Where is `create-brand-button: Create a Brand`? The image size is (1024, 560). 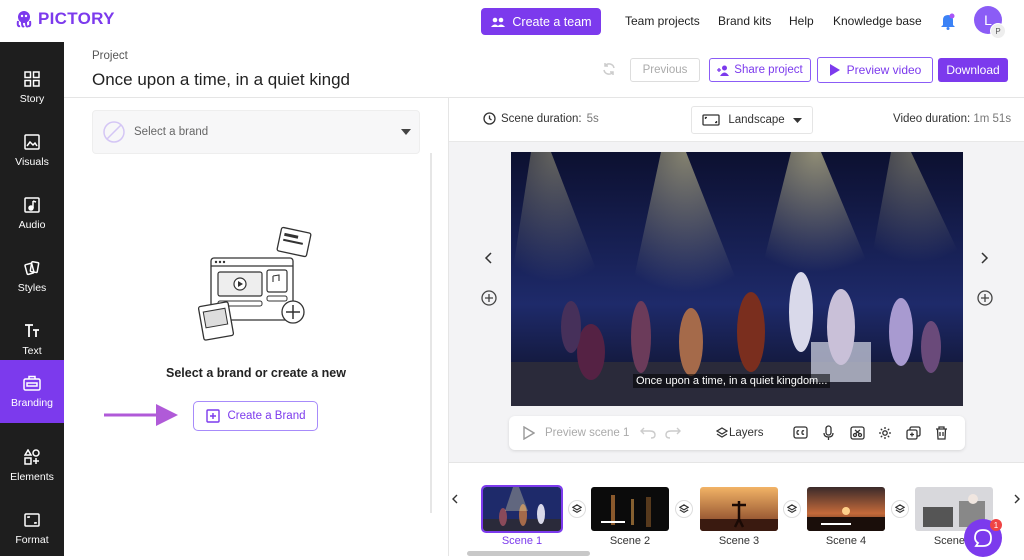
create-brand-button: Create a Brand is located at coordinates (255, 416).